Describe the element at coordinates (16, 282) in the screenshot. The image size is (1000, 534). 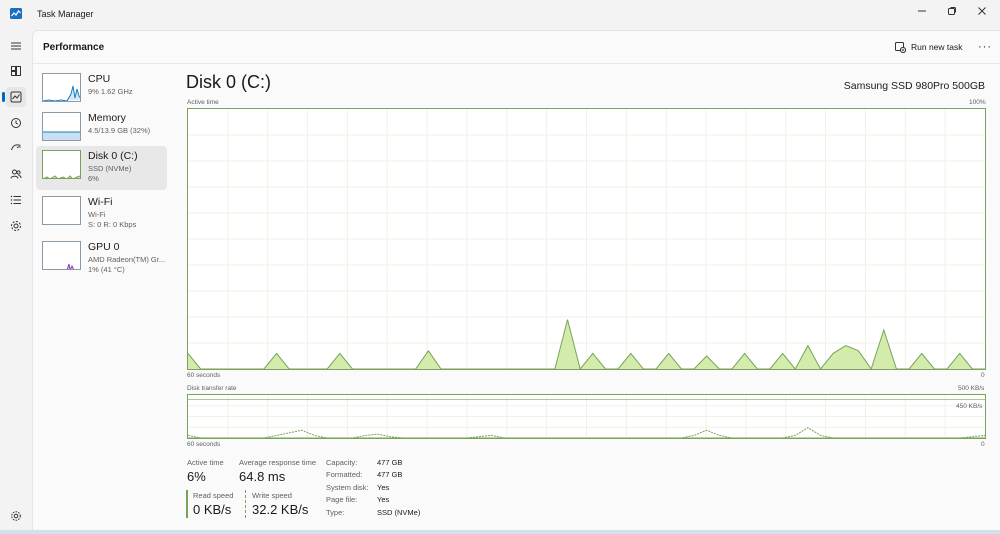
I see `navigation-rail` at that location.